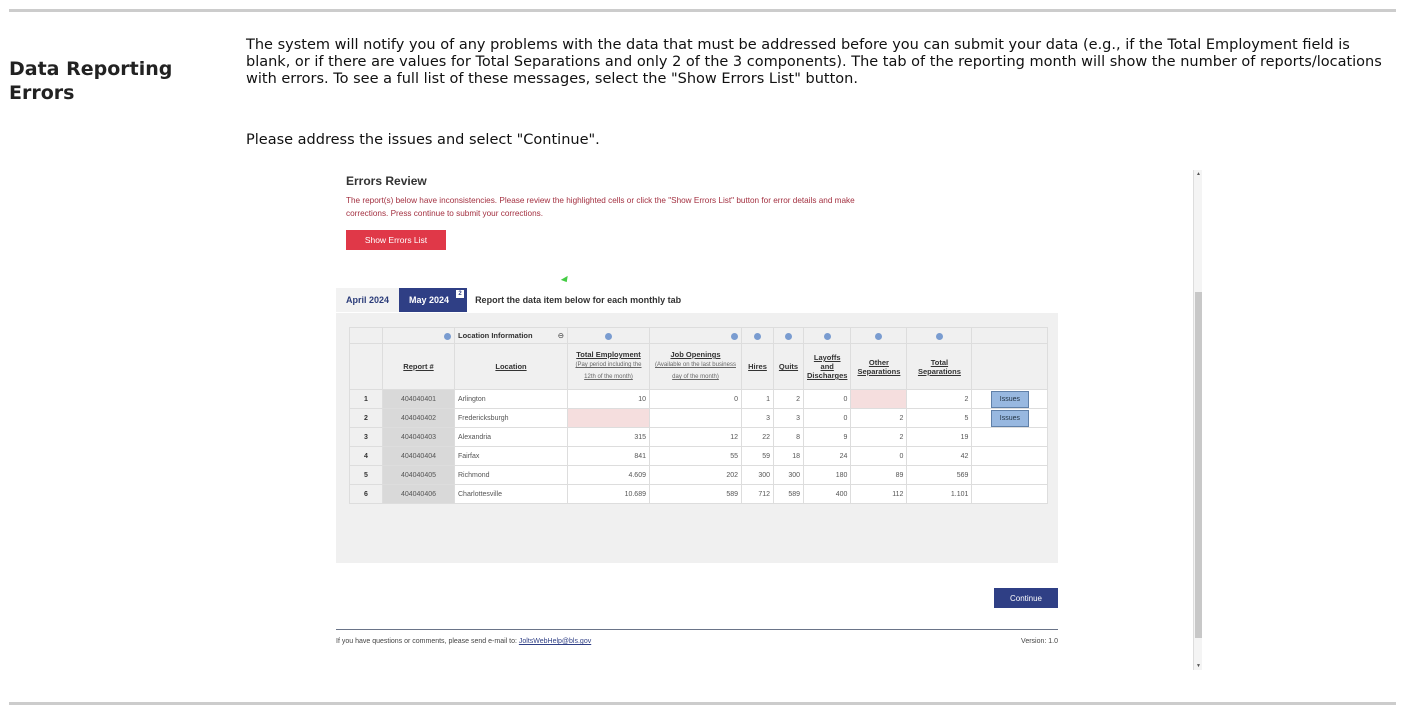  Describe the element at coordinates (827, 456) in the screenshot. I see `cell-layoffs: 24` at that location.